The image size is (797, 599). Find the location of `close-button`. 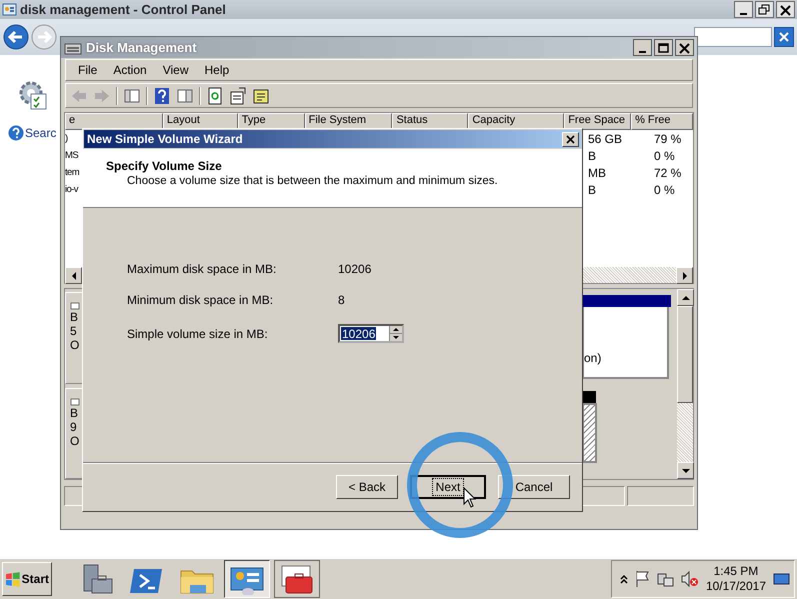

close-button is located at coordinates (570, 139).